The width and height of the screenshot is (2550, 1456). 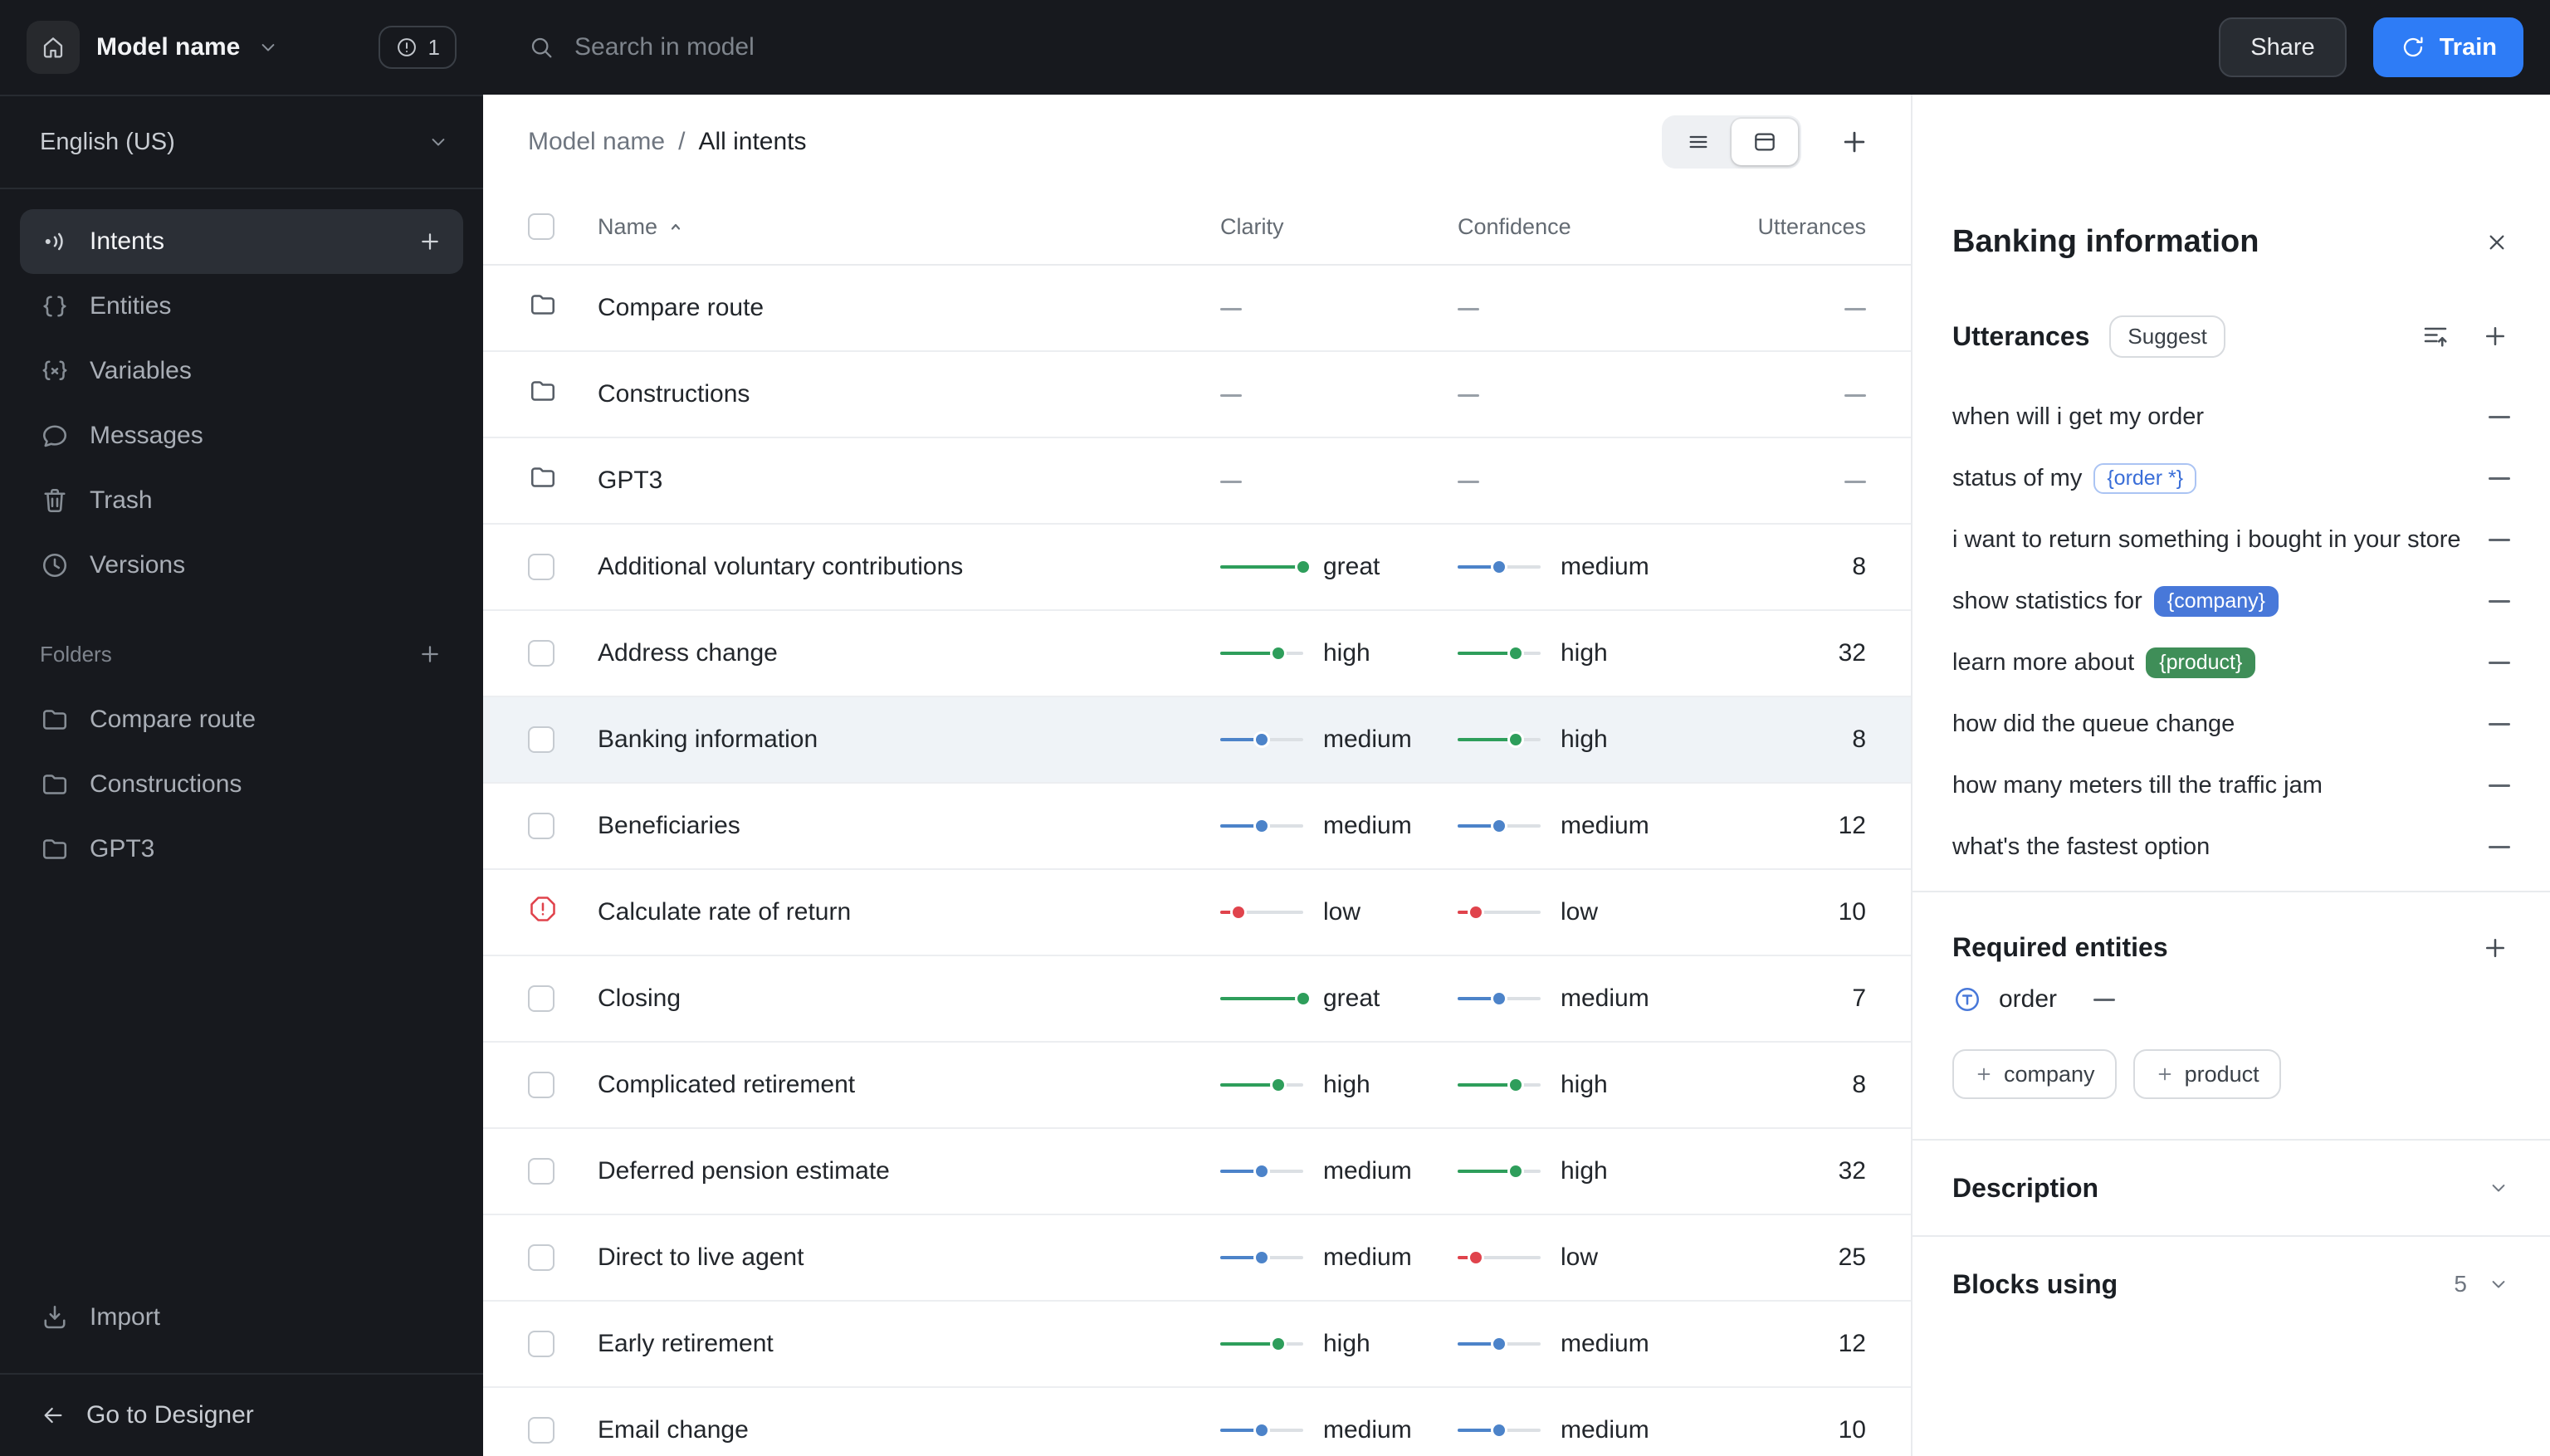 I want to click on add-required-entity-button, so click(x=2495, y=948).